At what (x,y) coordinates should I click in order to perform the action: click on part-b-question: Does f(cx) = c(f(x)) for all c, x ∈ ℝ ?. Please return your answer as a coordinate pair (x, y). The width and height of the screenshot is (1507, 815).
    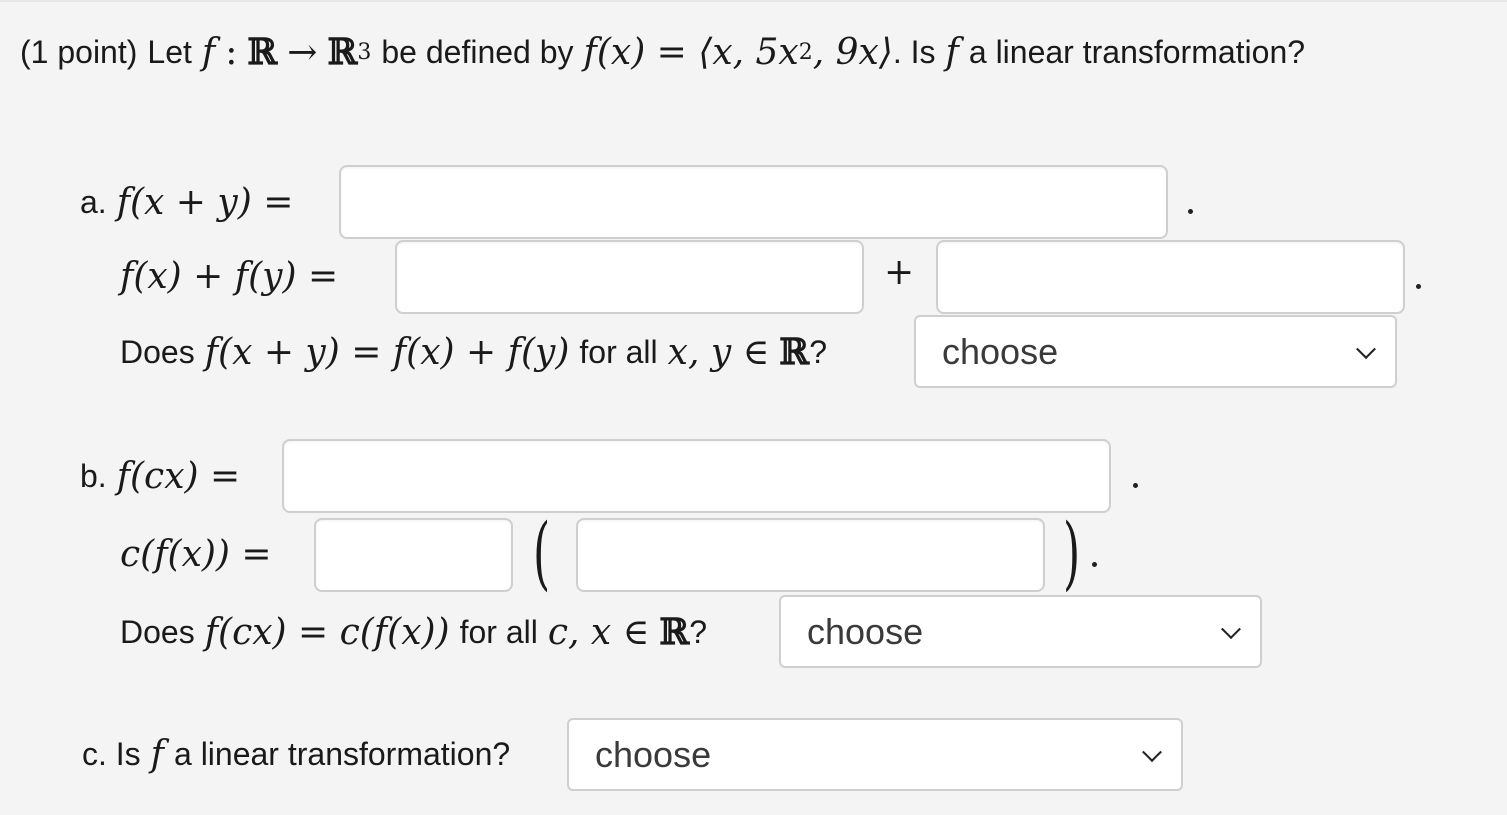
    Looking at the image, I should click on (413, 632).